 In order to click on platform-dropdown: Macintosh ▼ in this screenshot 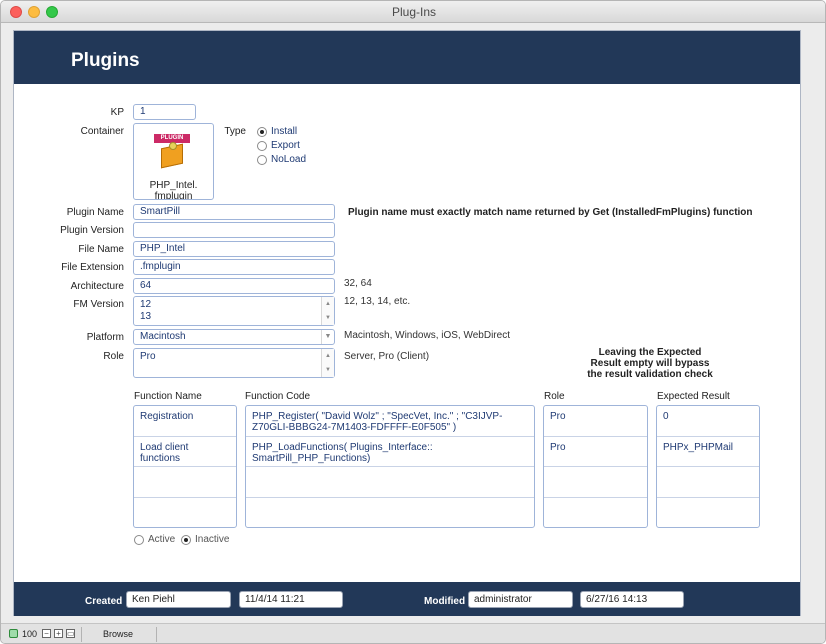, I will do `click(234, 337)`.